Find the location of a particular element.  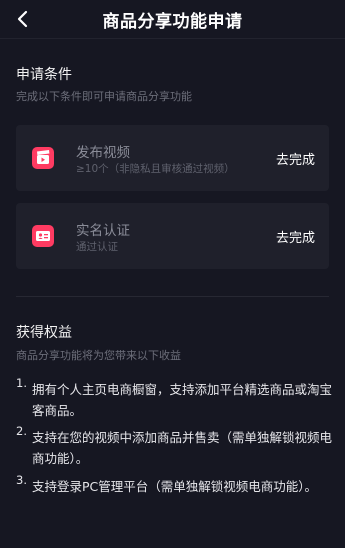

id-card-icon is located at coordinates (43, 236).